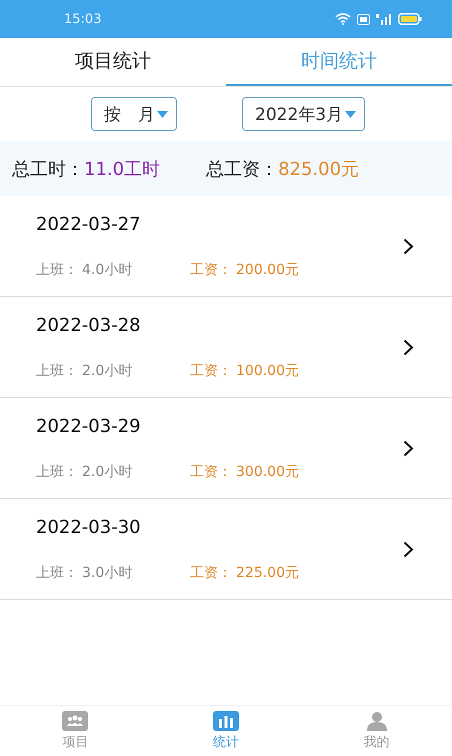  What do you see at coordinates (267, 573) in the screenshot?
I see `wage-value: 225.00元` at bounding box center [267, 573].